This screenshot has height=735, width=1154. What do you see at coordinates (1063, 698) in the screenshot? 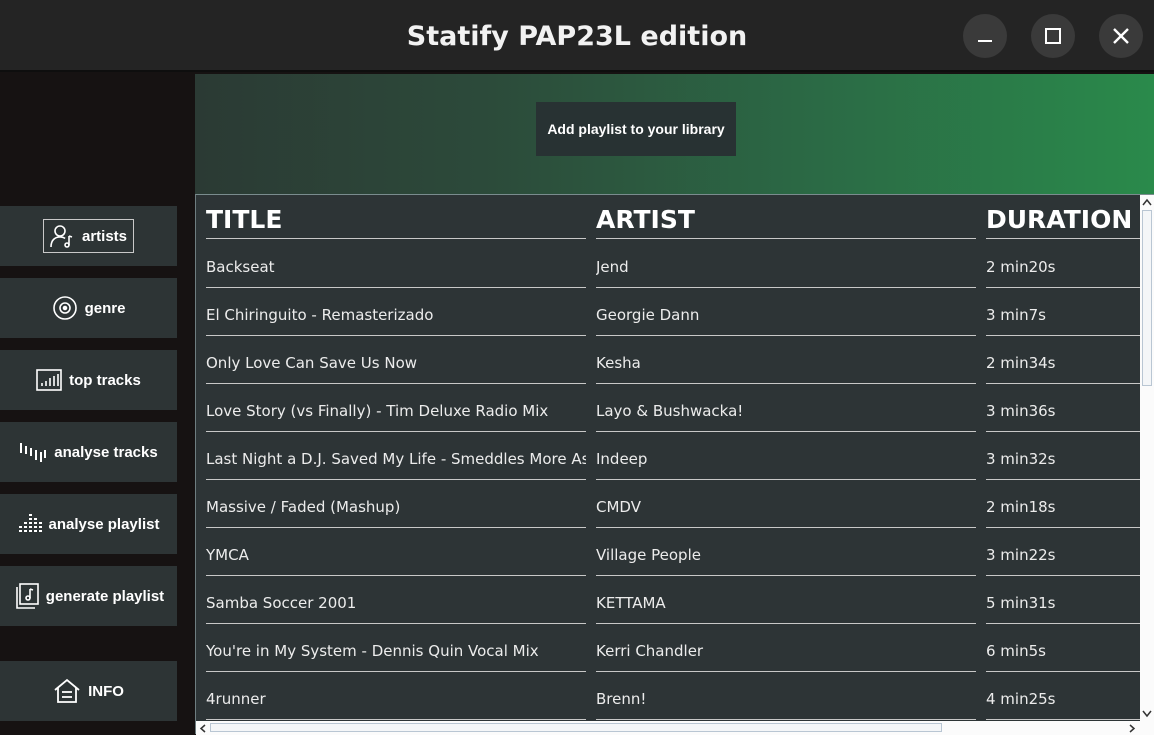
I see `track-duration: 4 min25s` at bounding box center [1063, 698].